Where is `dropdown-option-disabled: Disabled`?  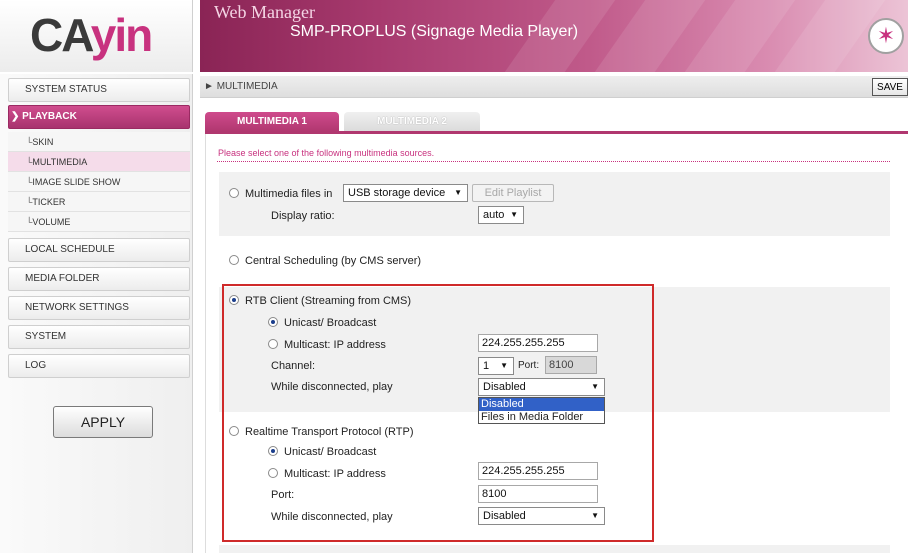 dropdown-option-disabled: Disabled is located at coordinates (541, 404).